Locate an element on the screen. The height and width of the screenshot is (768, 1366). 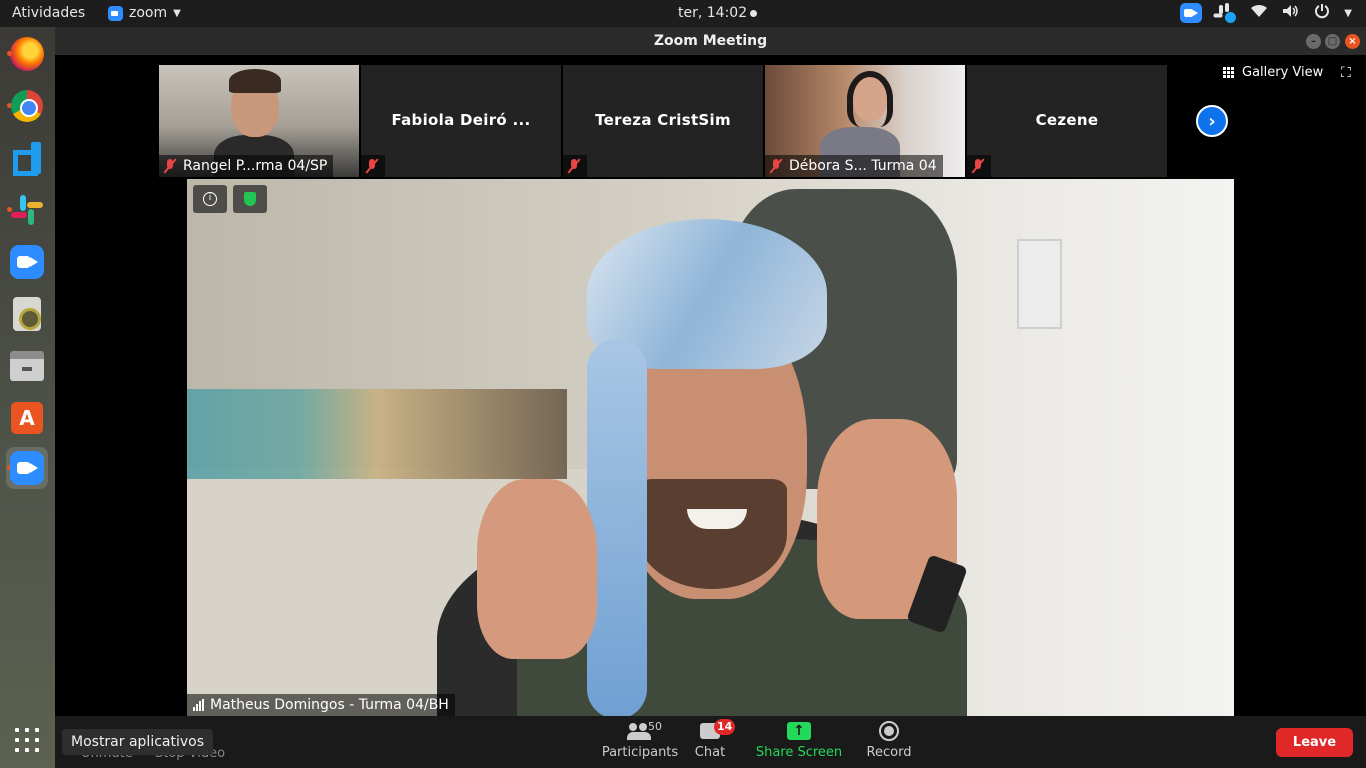
participants-label: Participants is located at coordinates (640, 752).